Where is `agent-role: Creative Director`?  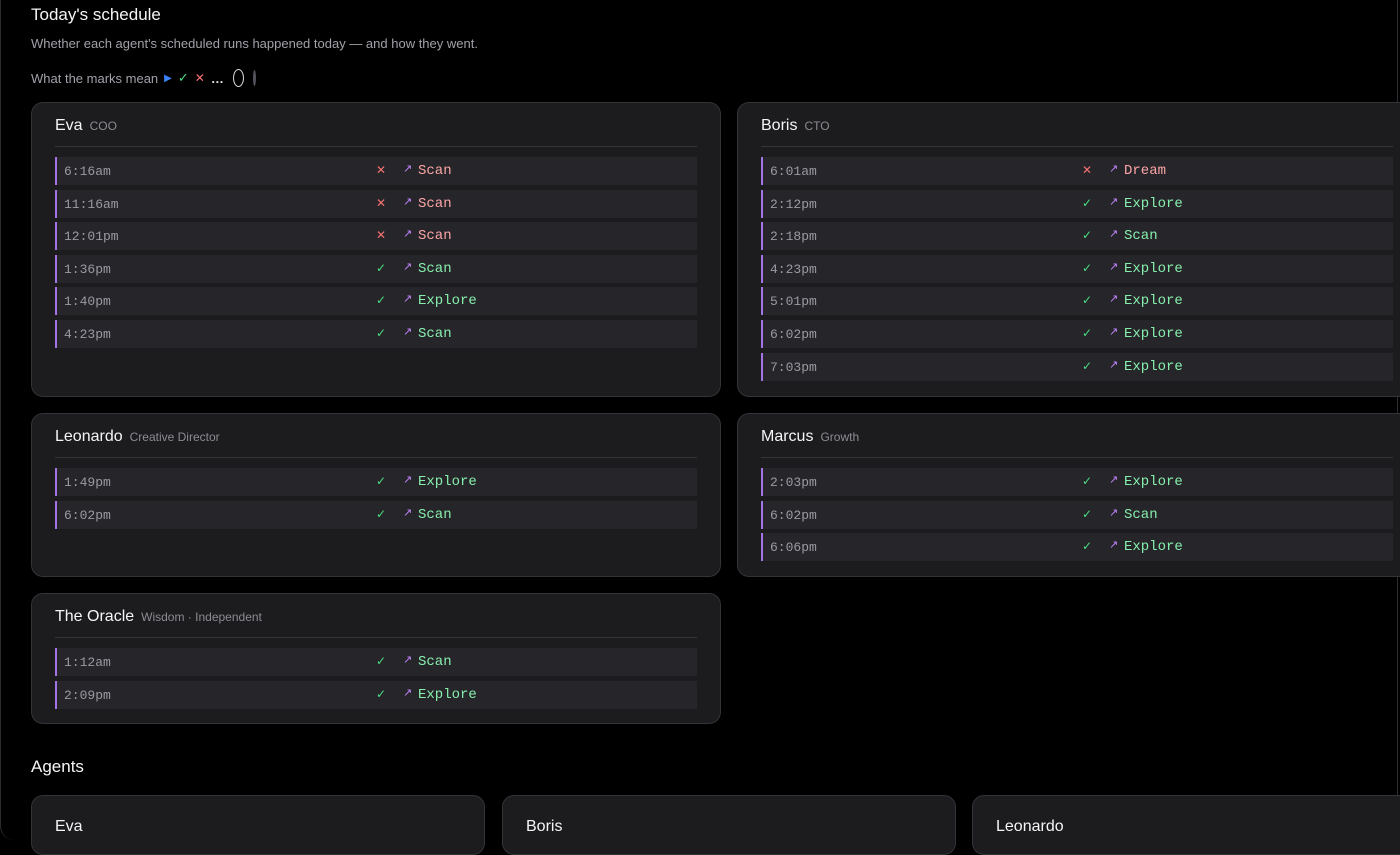
agent-role: Creative Director is located at coordinates (174, 437).